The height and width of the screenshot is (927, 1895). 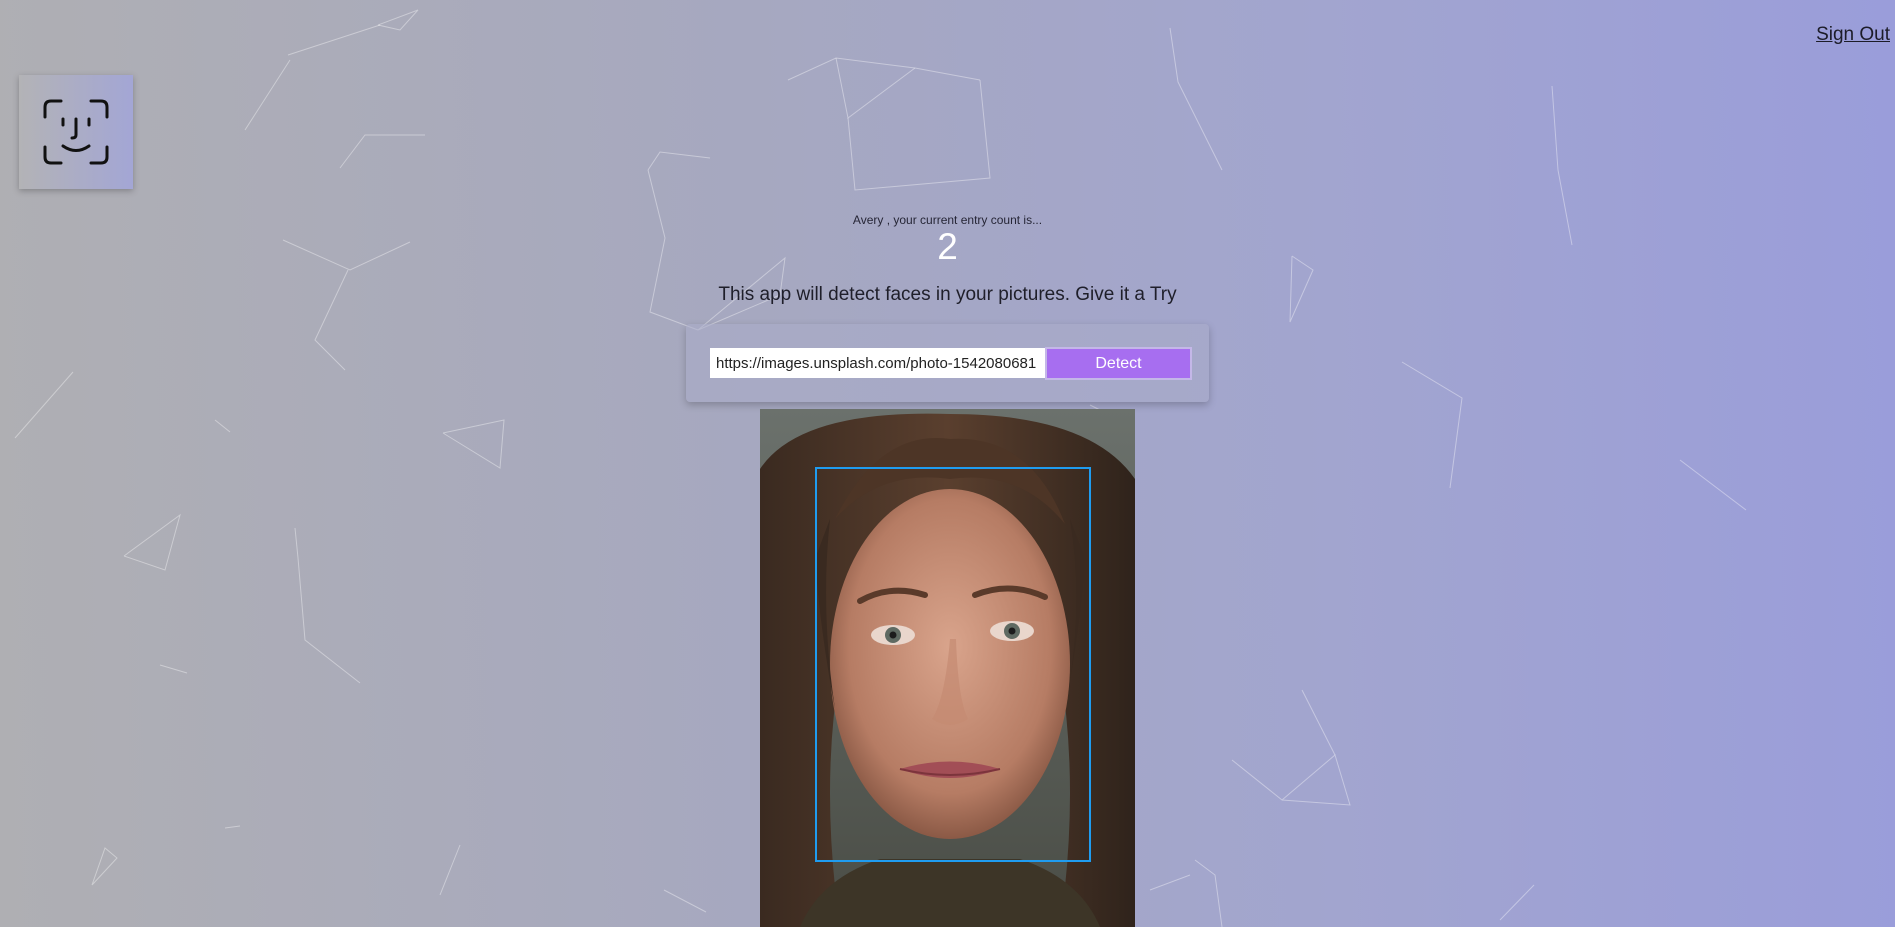 I want to click on detect-button: Detect, so click(x=1118, y=363).